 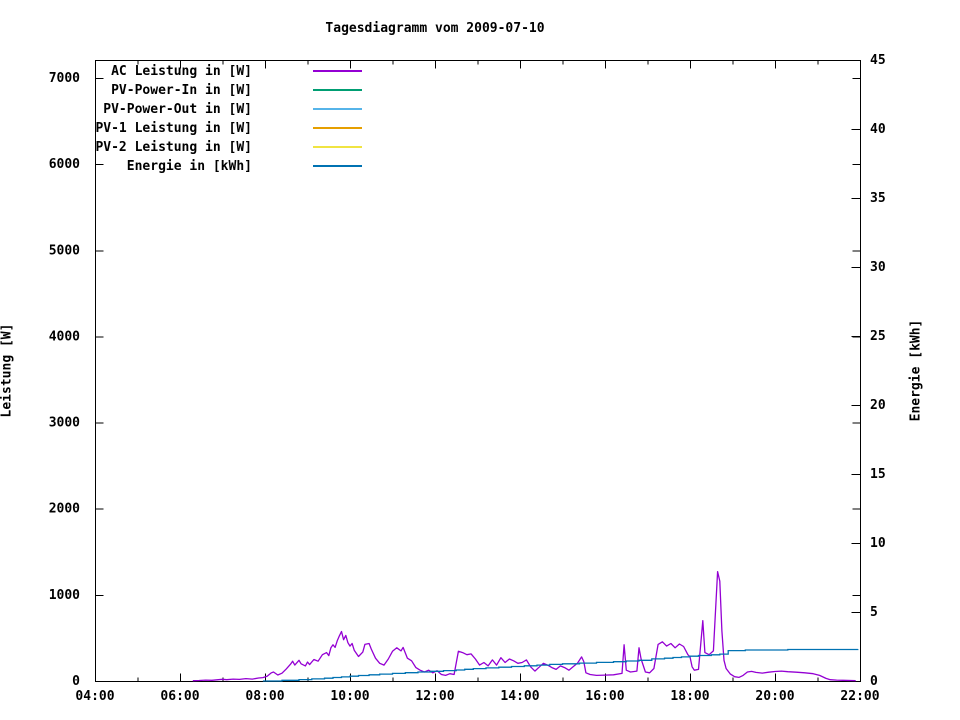 What do you see at coordinates (874, 681) in the screenshot?
I see `y-right-tick-label: 0` at bounding box center [874, 681].